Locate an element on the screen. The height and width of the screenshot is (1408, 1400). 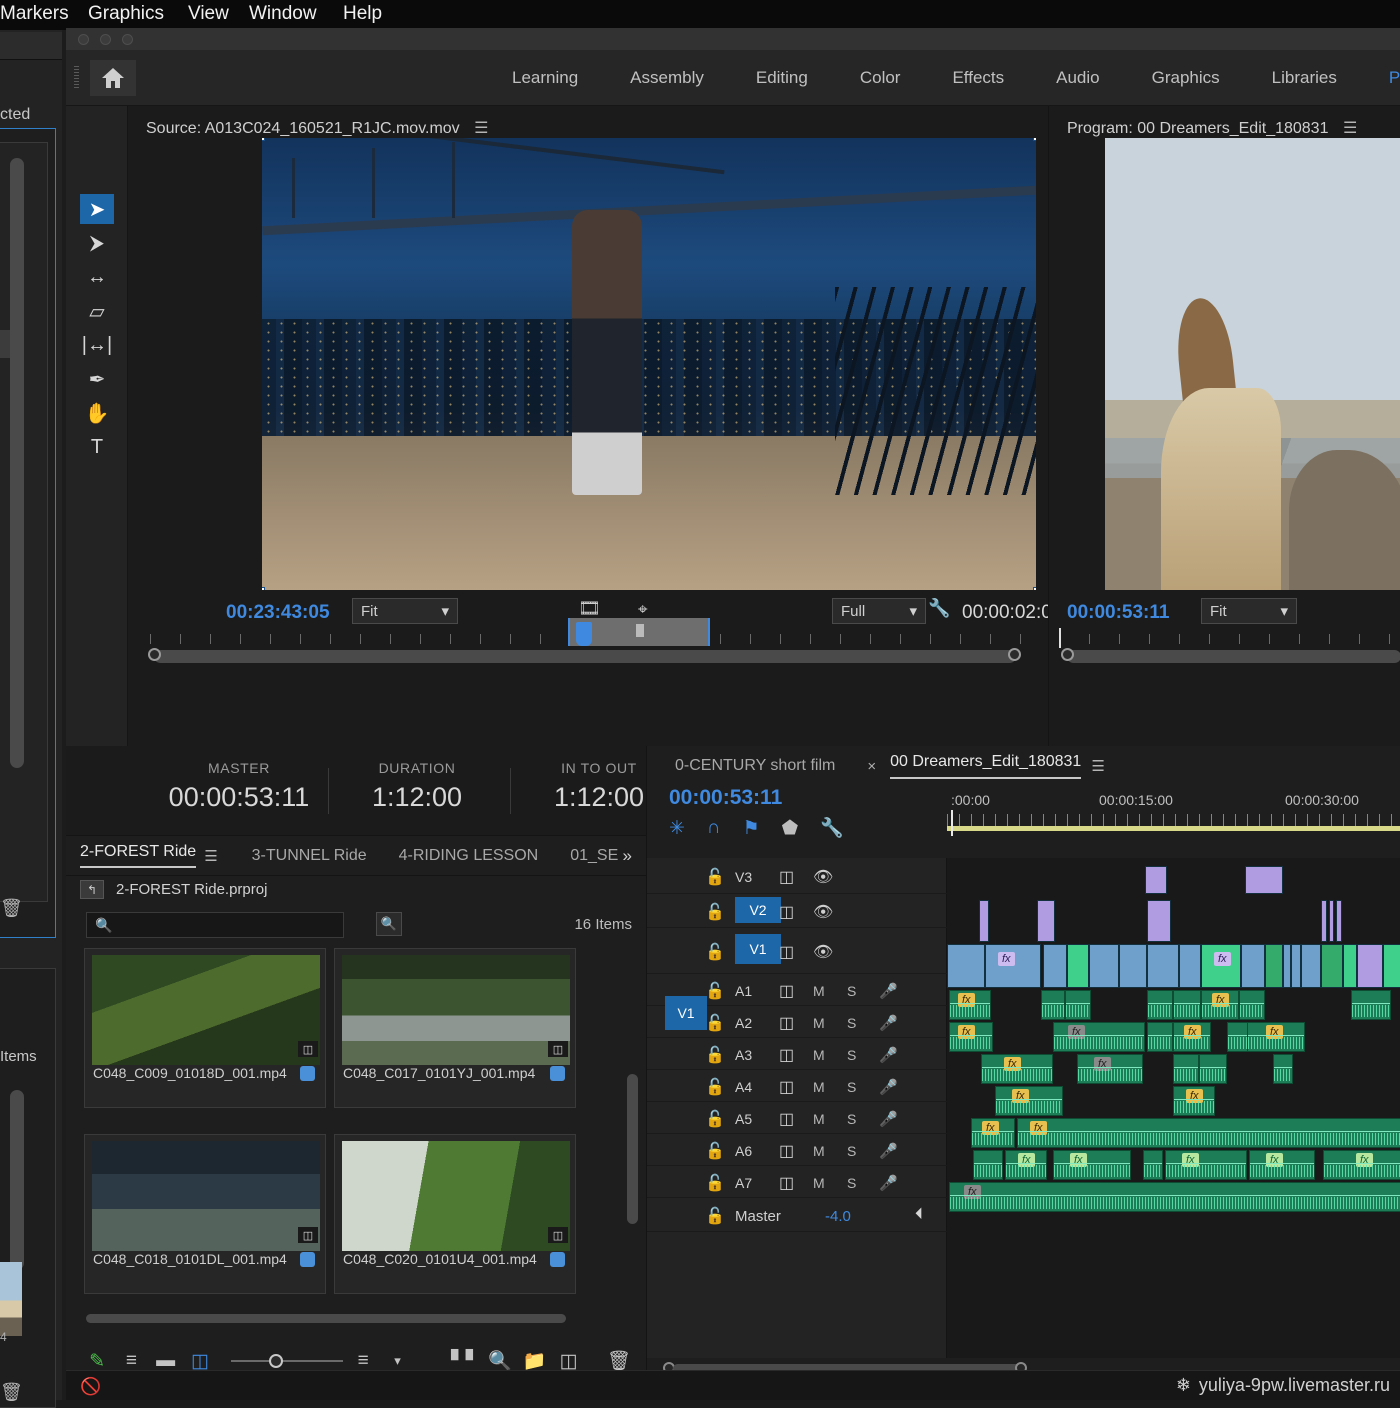
project-tab-menu-icon: ☰ is located at coordinates (210, 856).